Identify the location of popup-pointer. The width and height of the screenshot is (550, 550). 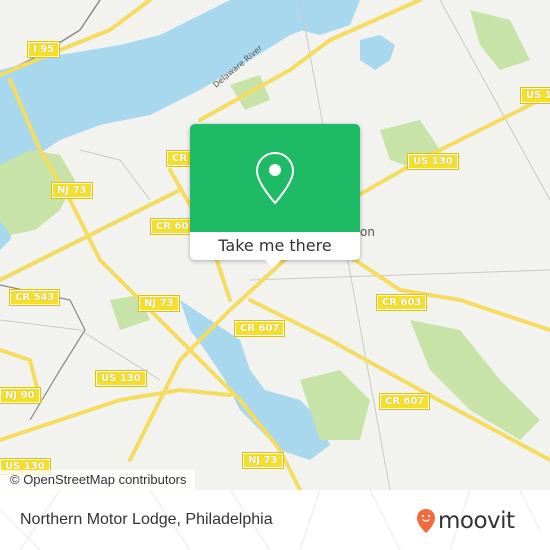
(273, 263).